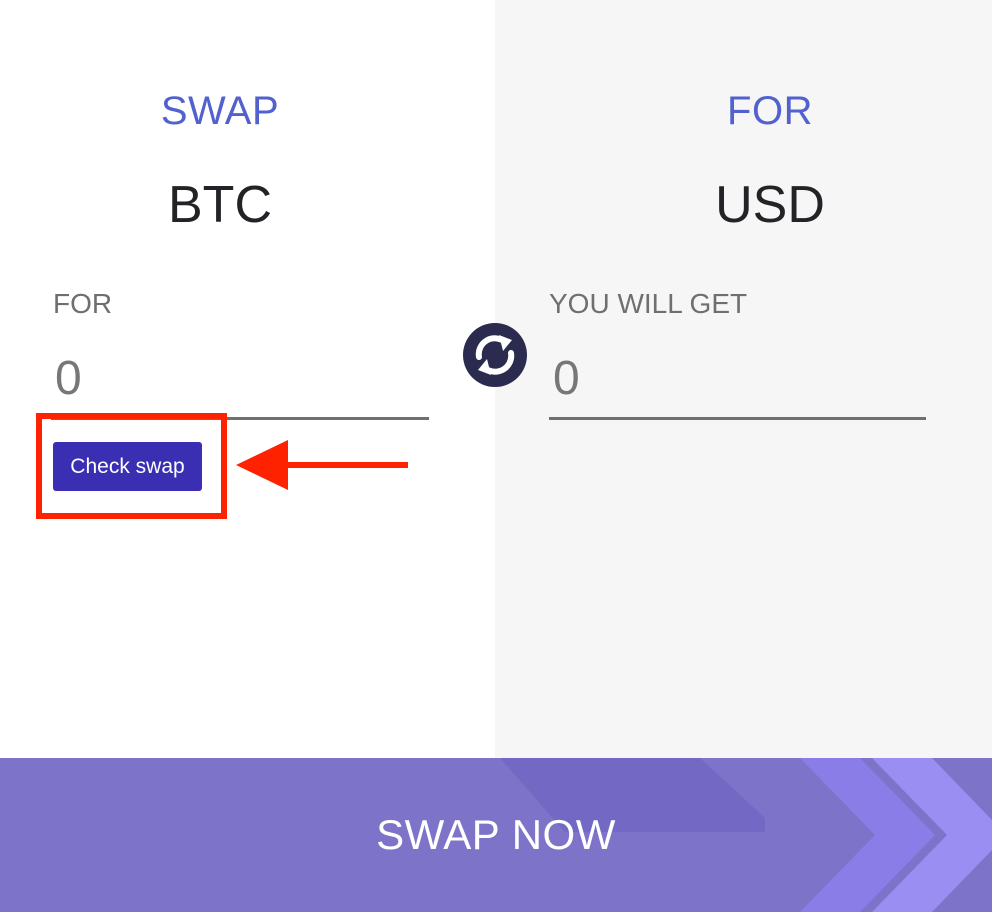  Describe the element at coordinates (127, 466) in the screenshot. I see `check-swap-button: Check swap` at that location.